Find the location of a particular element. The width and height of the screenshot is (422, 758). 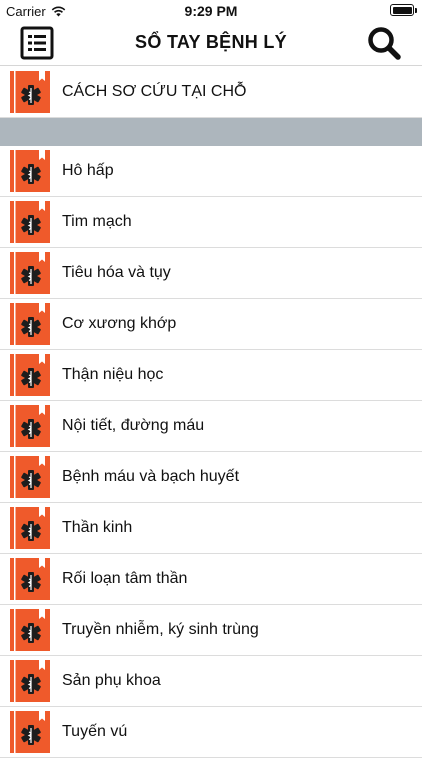

list-item: Tuyến vú is located at coordinates (211, 732).